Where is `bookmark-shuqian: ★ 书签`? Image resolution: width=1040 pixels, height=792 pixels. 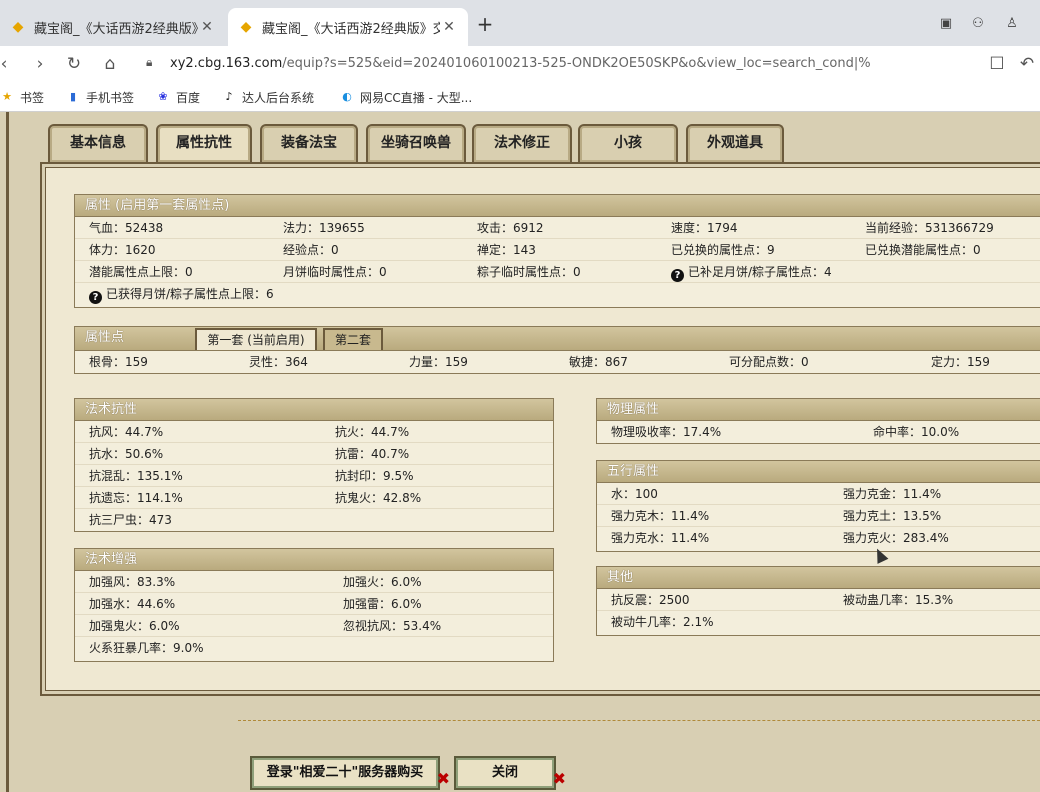 bookmark-shuqian: ★ 书签 is located at coordinates (22, 97).